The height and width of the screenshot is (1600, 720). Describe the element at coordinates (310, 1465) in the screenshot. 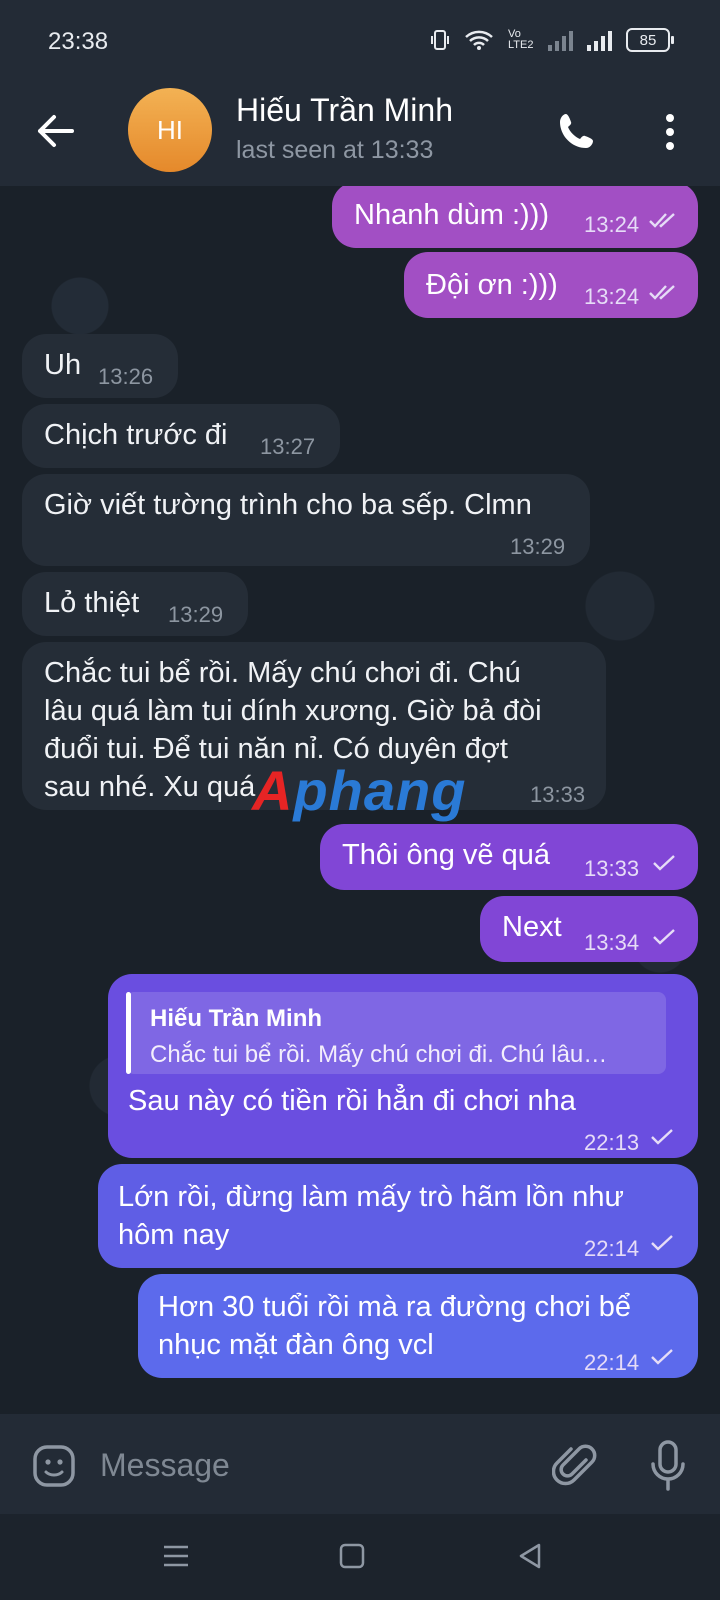

I see `message-input` at that location.